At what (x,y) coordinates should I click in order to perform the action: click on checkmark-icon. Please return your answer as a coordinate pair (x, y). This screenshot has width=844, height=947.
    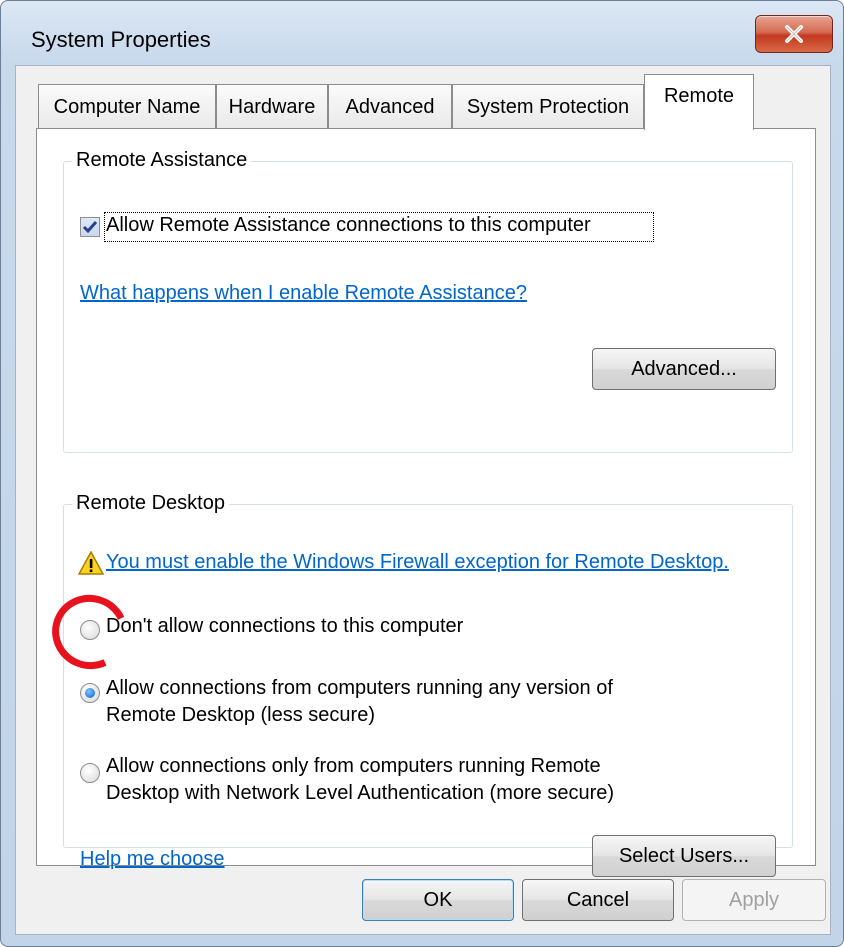
    Looking at the image, I should click on (90, 227).